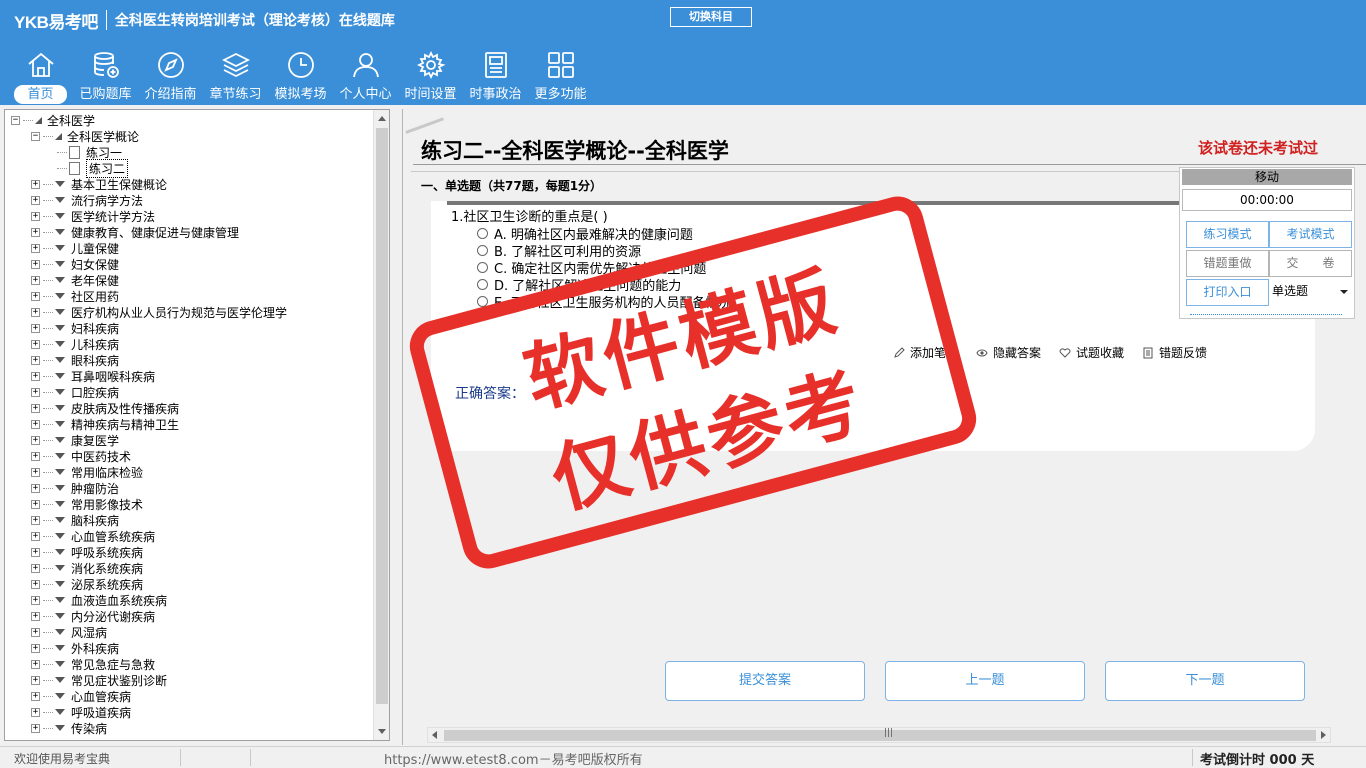 Image resolution: width=1366 pixels, height=768 pixels. What do you see at coordinates (75, 520) in the screenshot?
I see `tree-chapter: + 脑科疾病` at bounding box center [75, 520].